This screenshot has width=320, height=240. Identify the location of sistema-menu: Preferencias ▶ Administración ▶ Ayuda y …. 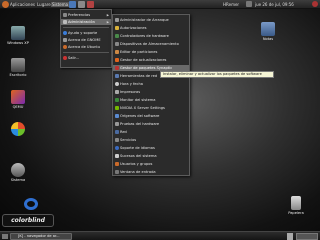
(86, 38).